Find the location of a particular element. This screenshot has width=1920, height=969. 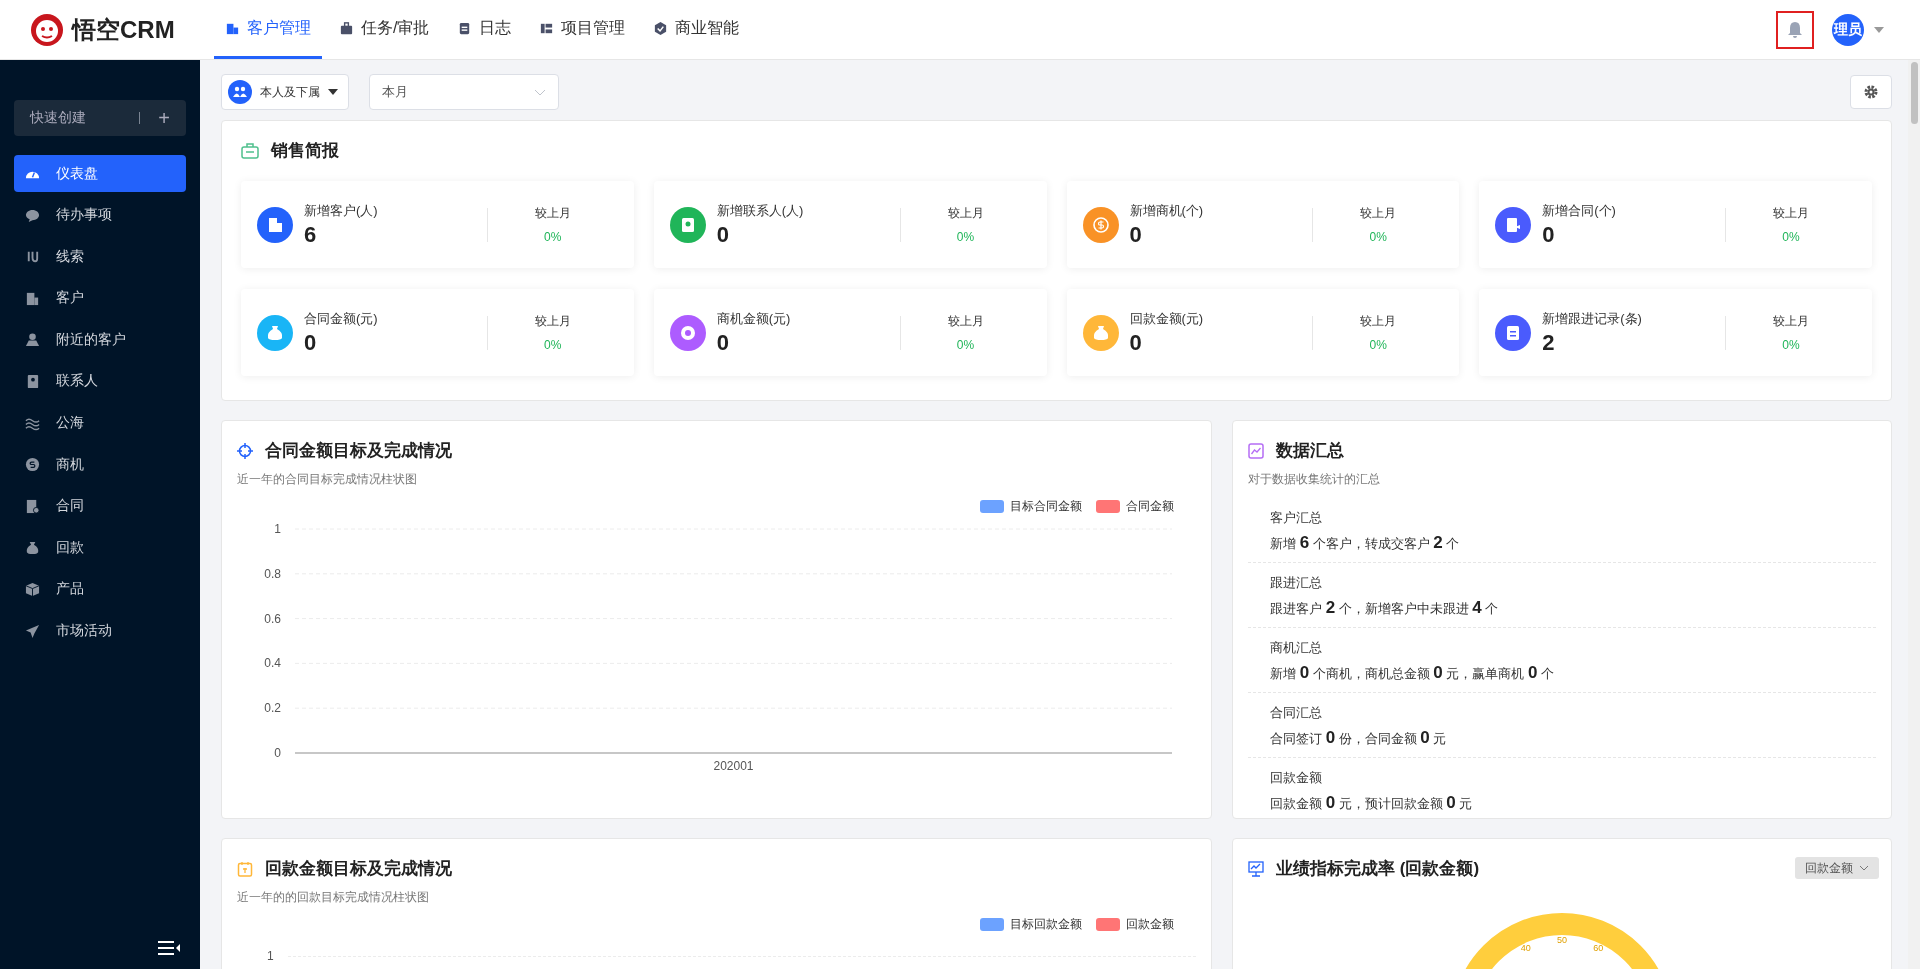

stat-label: 新增联系人(人) is located at coordinates (760, 210).